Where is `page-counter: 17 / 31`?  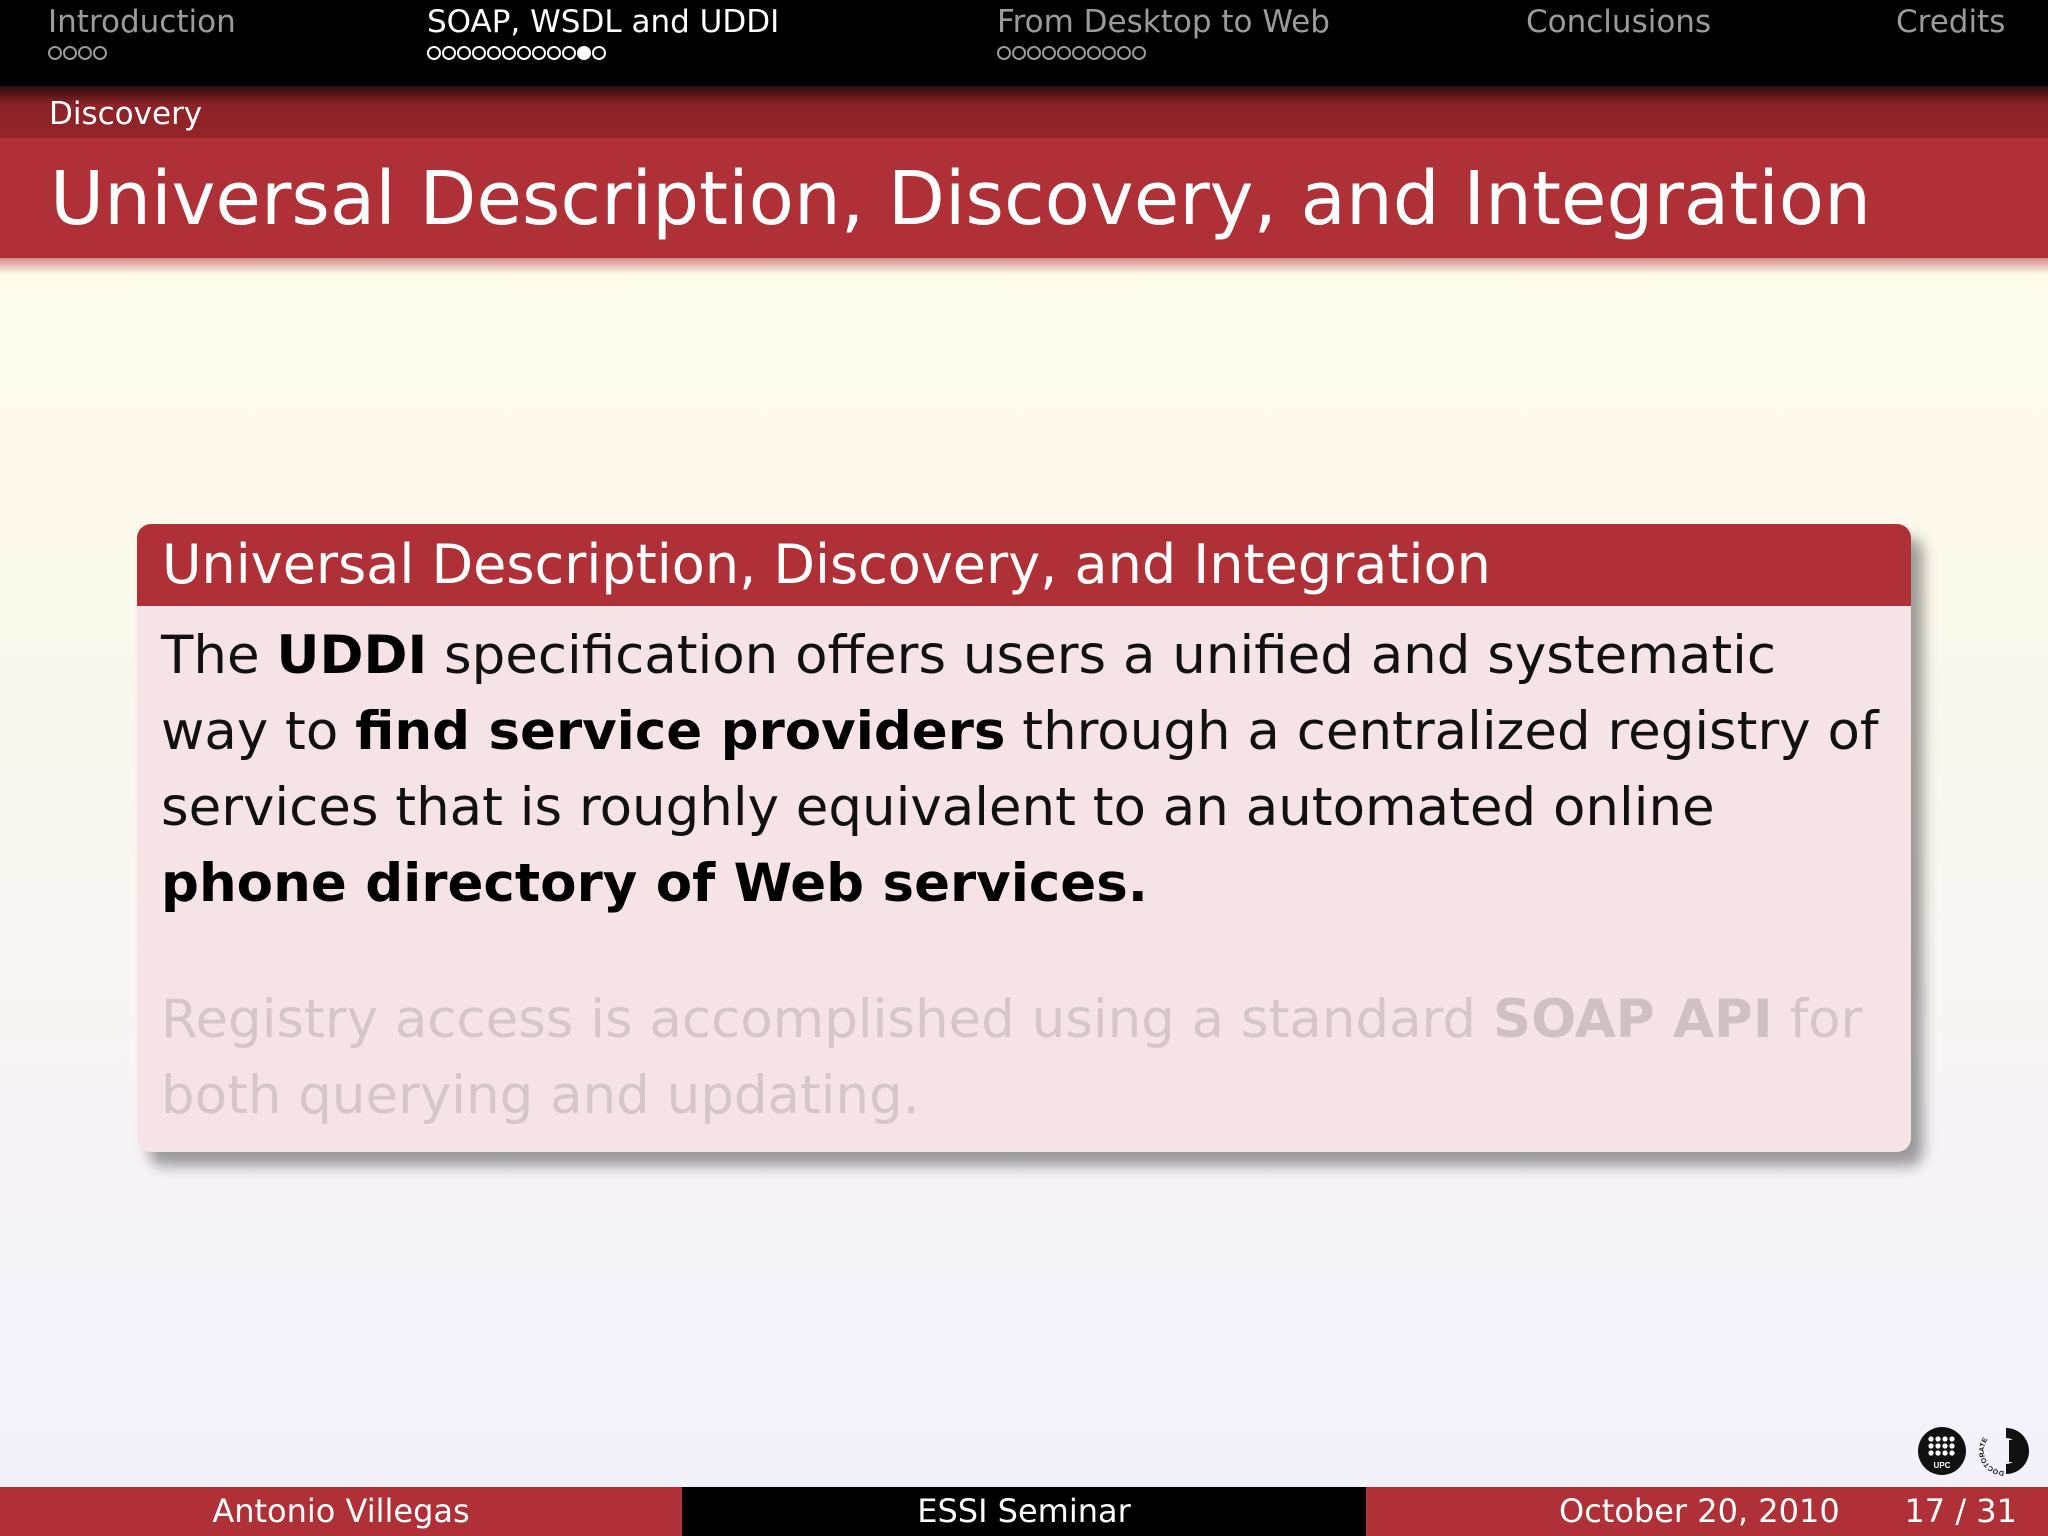 page-counter: 17 / 31 is located at coordinates (1960, 1511).